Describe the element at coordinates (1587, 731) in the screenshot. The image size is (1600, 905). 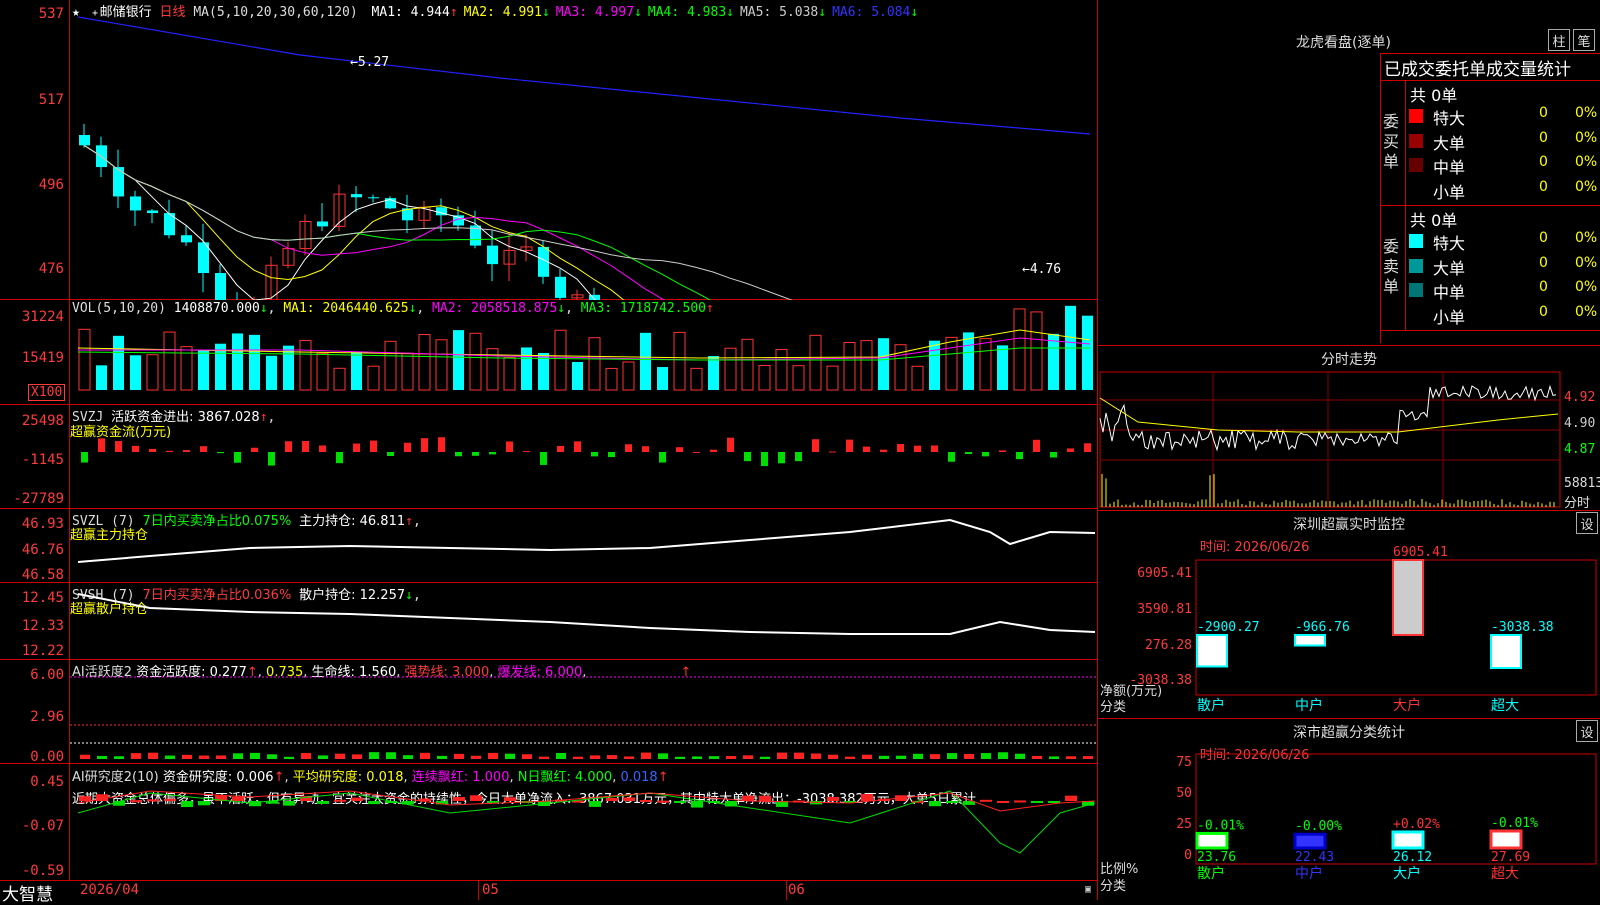
I see `sz-class-settings-button: 设` at that location.